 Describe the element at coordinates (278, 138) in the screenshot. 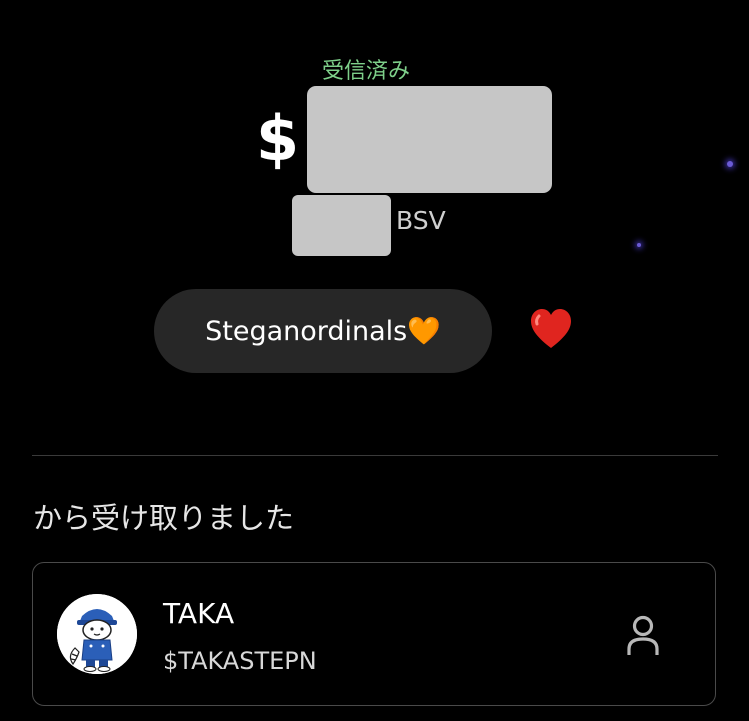

I see `currency-symbol: $` at that location.